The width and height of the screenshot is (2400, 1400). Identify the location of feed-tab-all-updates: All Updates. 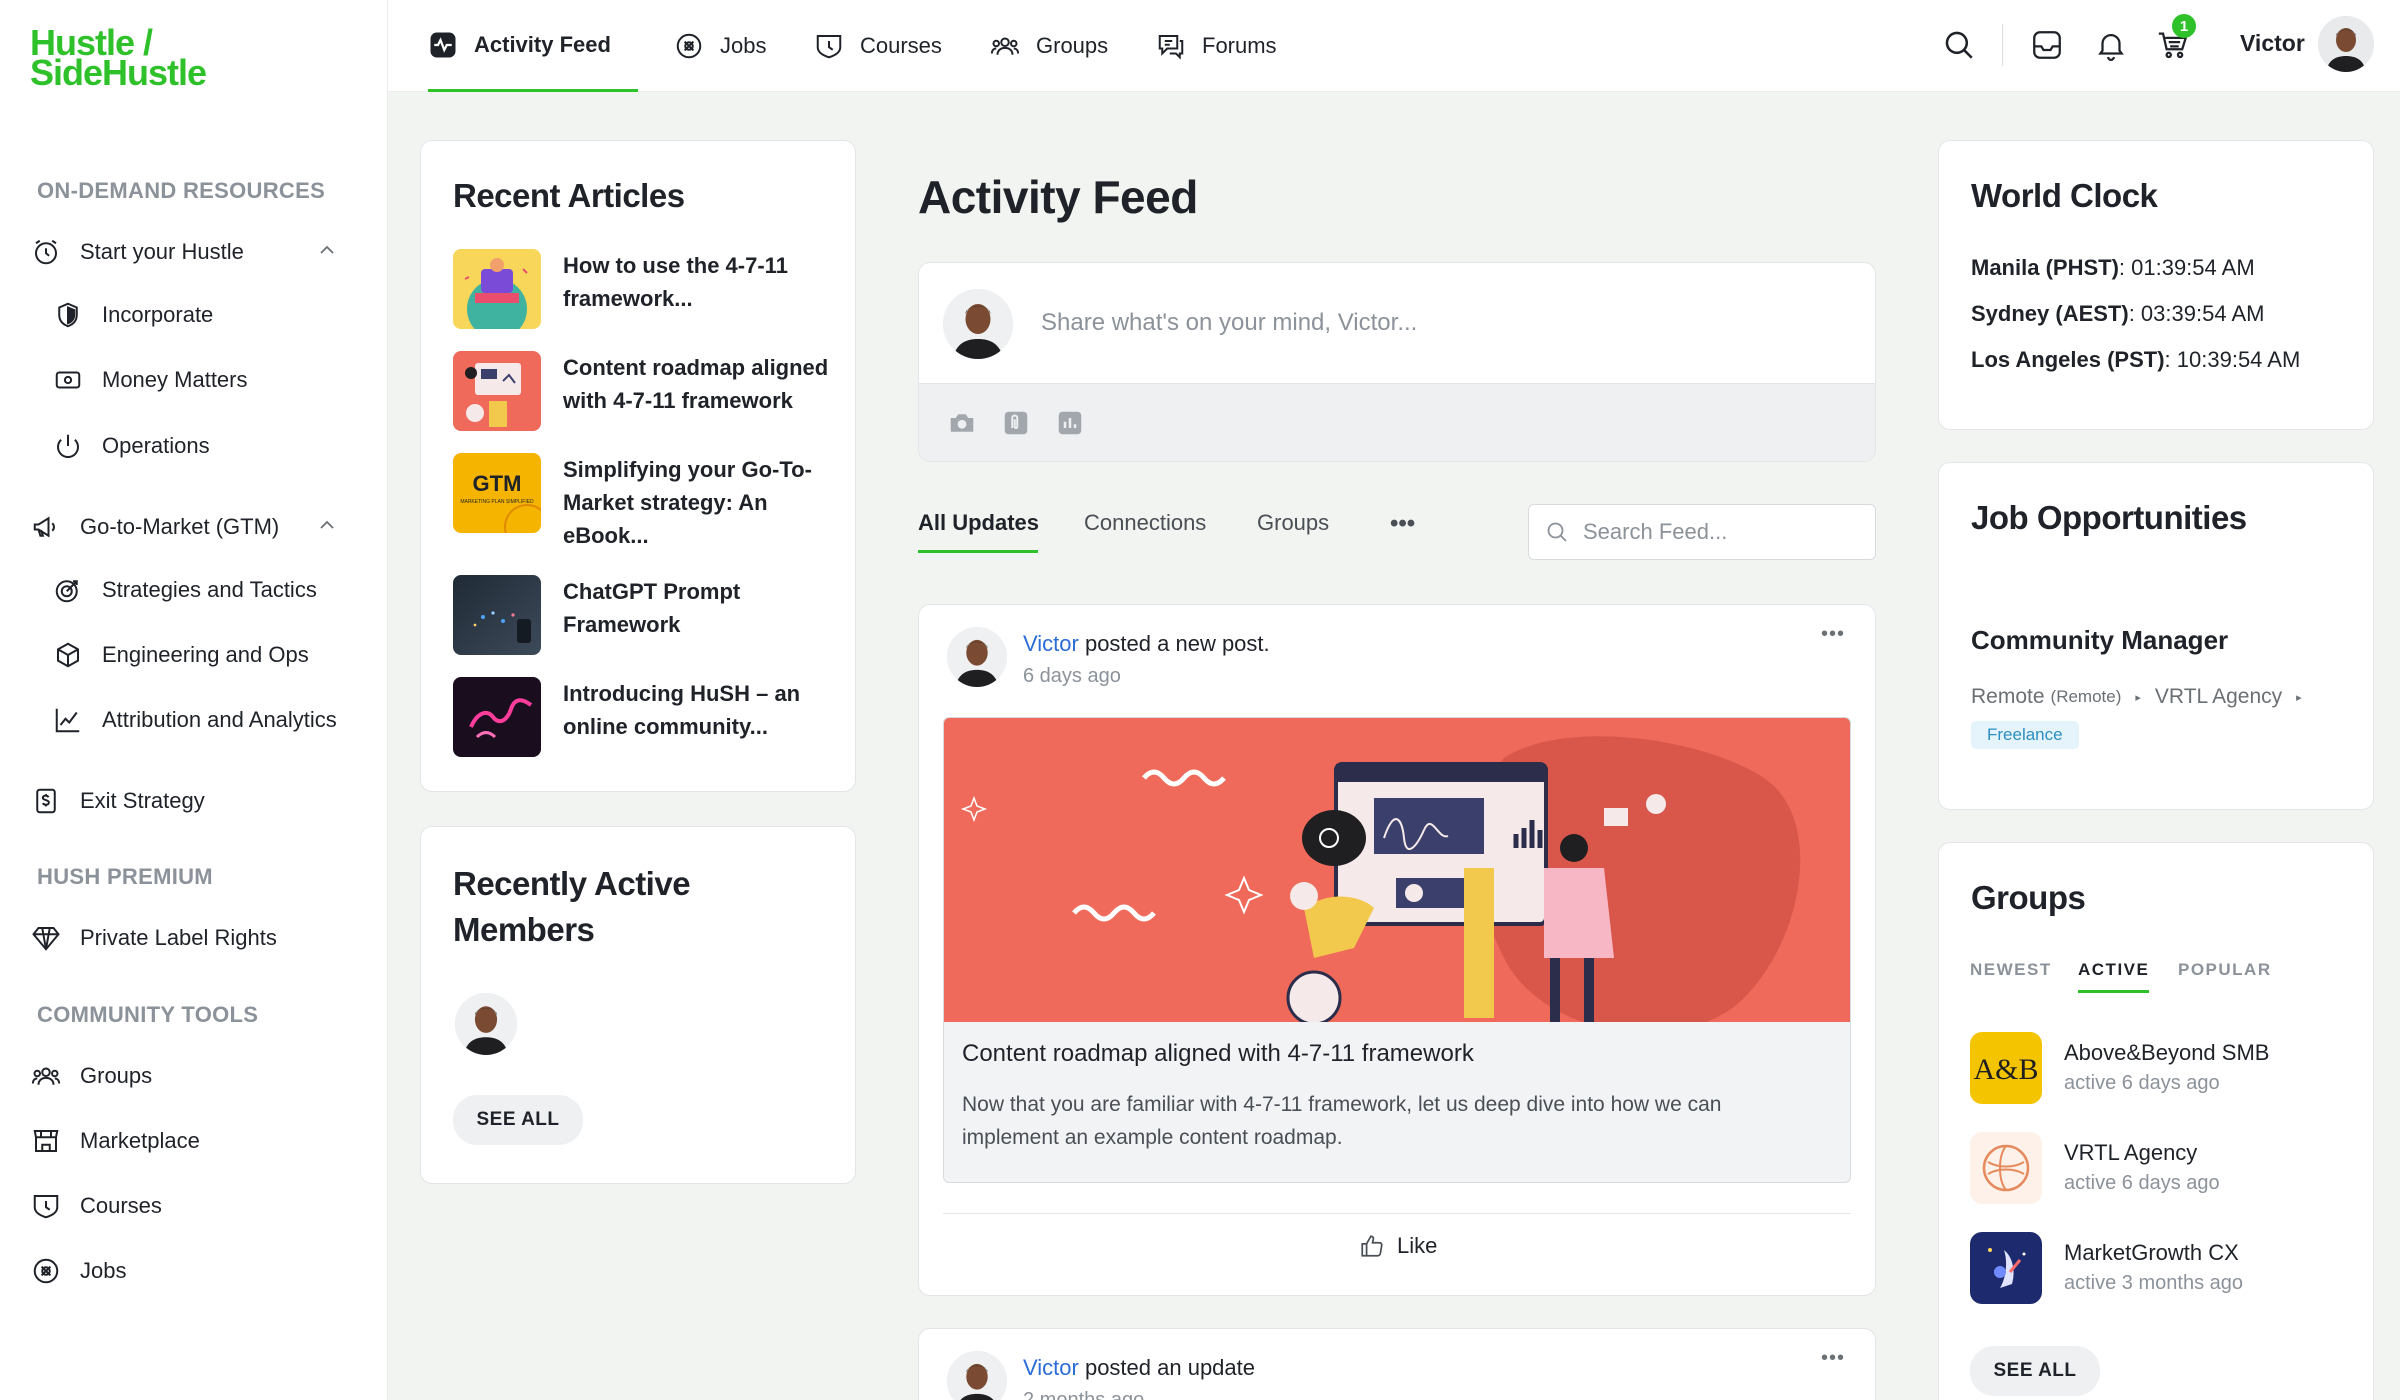
(978, 523).